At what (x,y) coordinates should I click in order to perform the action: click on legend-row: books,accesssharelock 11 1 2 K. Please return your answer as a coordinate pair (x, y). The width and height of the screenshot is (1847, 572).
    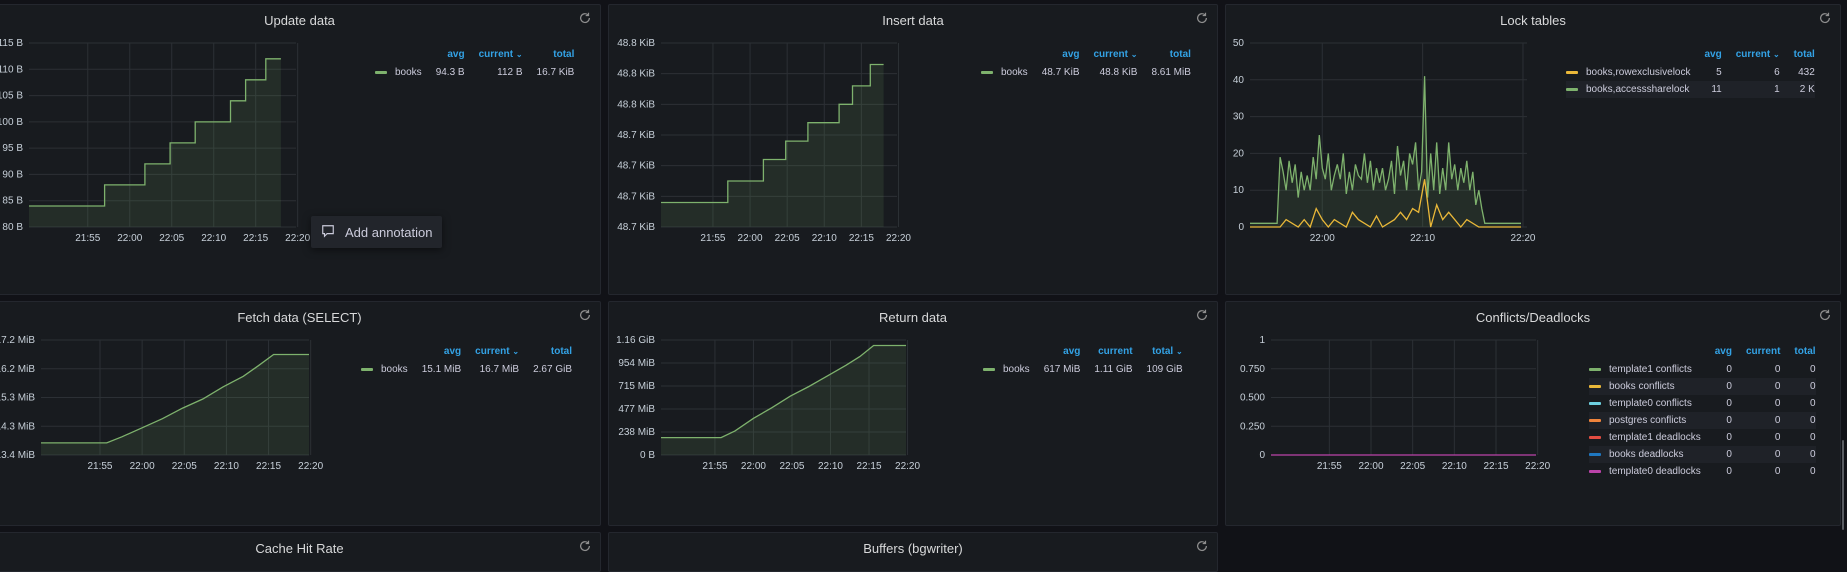
    Looking at the image, I should click on (1690, 89).